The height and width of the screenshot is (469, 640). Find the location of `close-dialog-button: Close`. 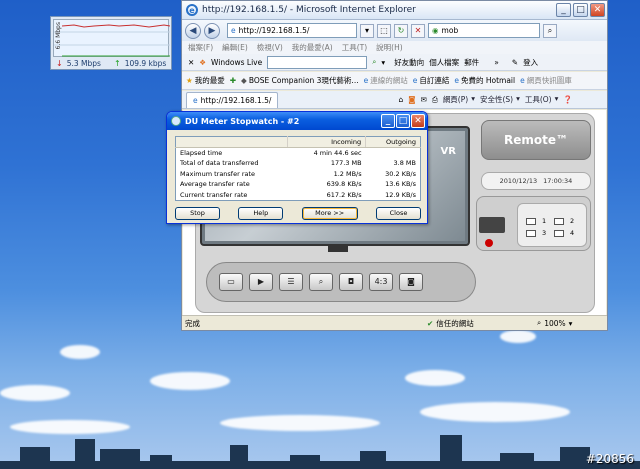

close-dialog-button: Close is located at coordinates (398, 213).